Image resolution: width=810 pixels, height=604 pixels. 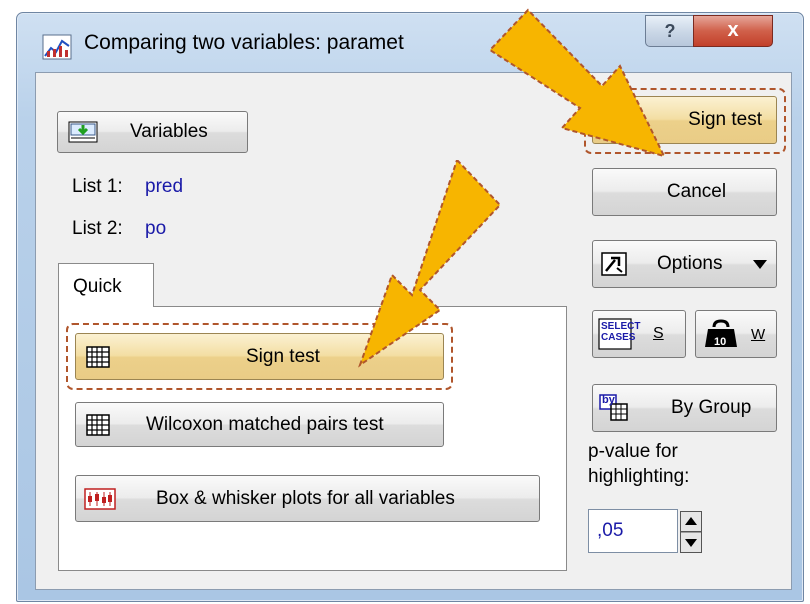 I want to click on chevron-down-icon, so click(x=760, y=264).